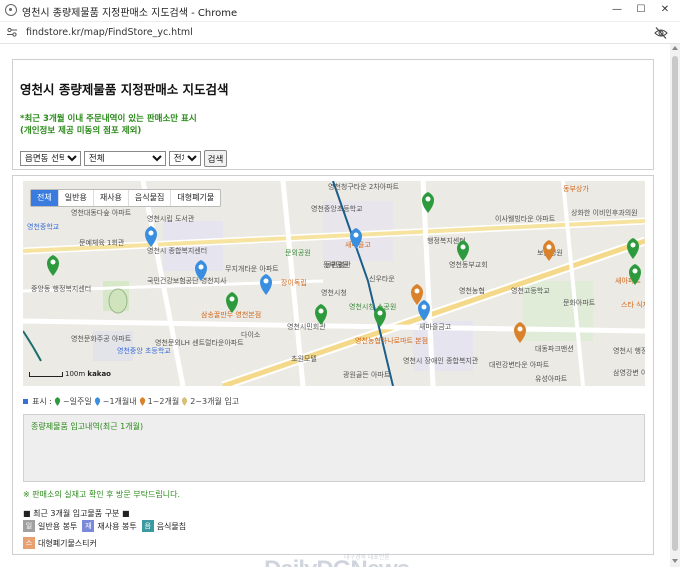  Describe the element at coordinates (111, 198) in the screenshot. I see `map-tab-reuse: 재사용` at that location.